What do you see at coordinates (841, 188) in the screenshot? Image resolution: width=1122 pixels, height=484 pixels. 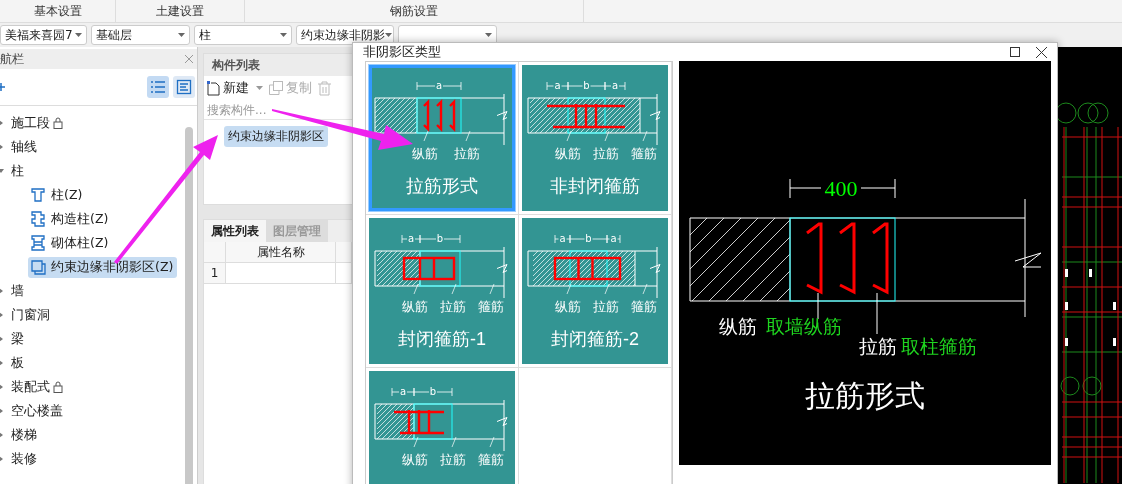 I see `dimension-label: 400` at bounding box center [841, 188].